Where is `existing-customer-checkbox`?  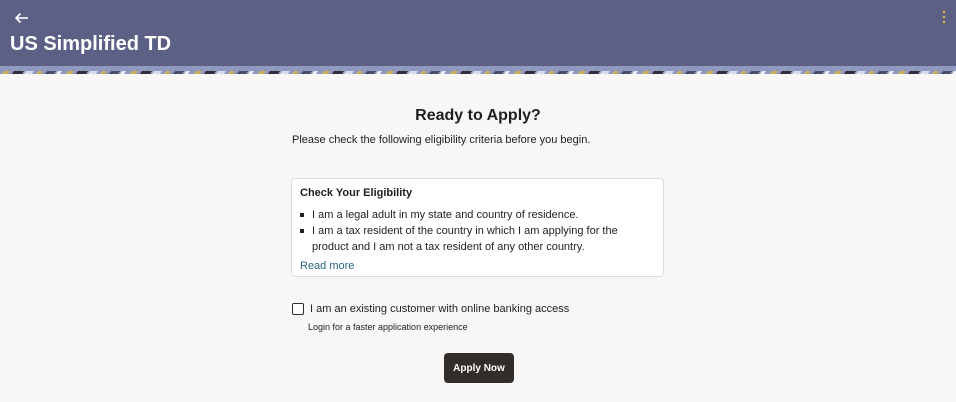 existing-customer-checkbox is located at coordinates (298, 309).